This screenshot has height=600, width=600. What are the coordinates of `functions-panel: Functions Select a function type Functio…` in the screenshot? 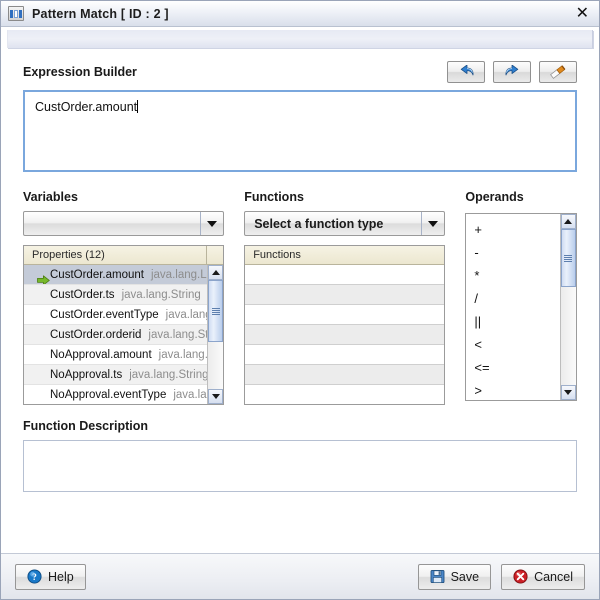 It's located at (345, 297).